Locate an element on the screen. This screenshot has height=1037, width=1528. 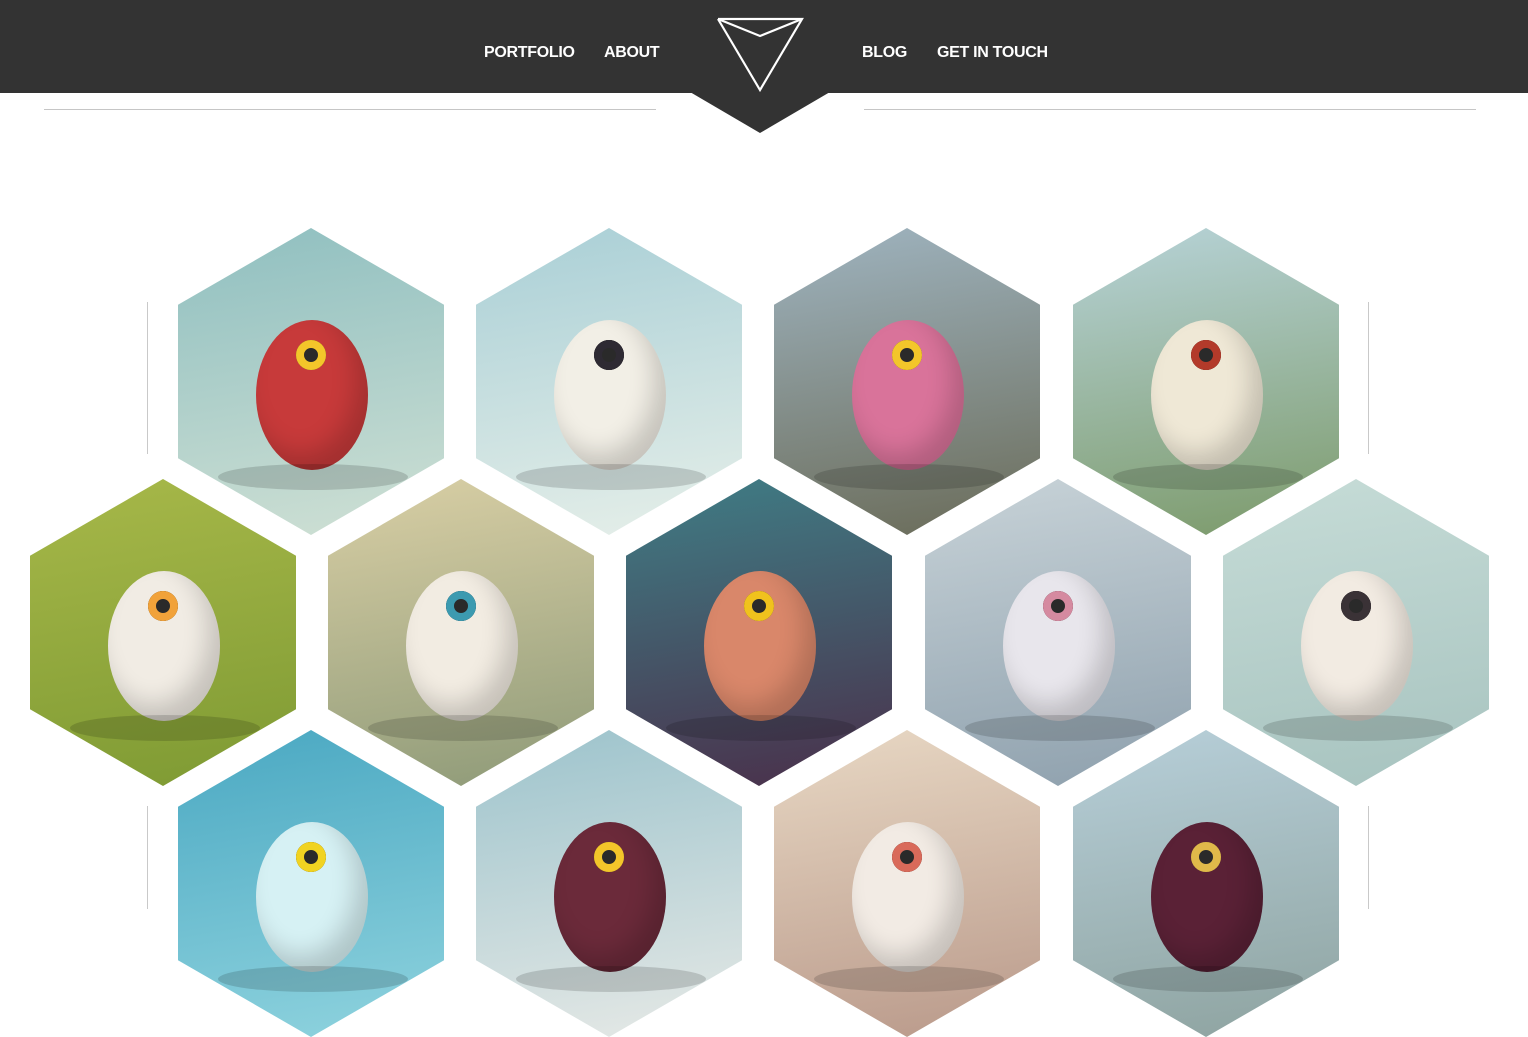
portfolio-tile-horned-yeti-pair is located at coordinates (1058, 632).